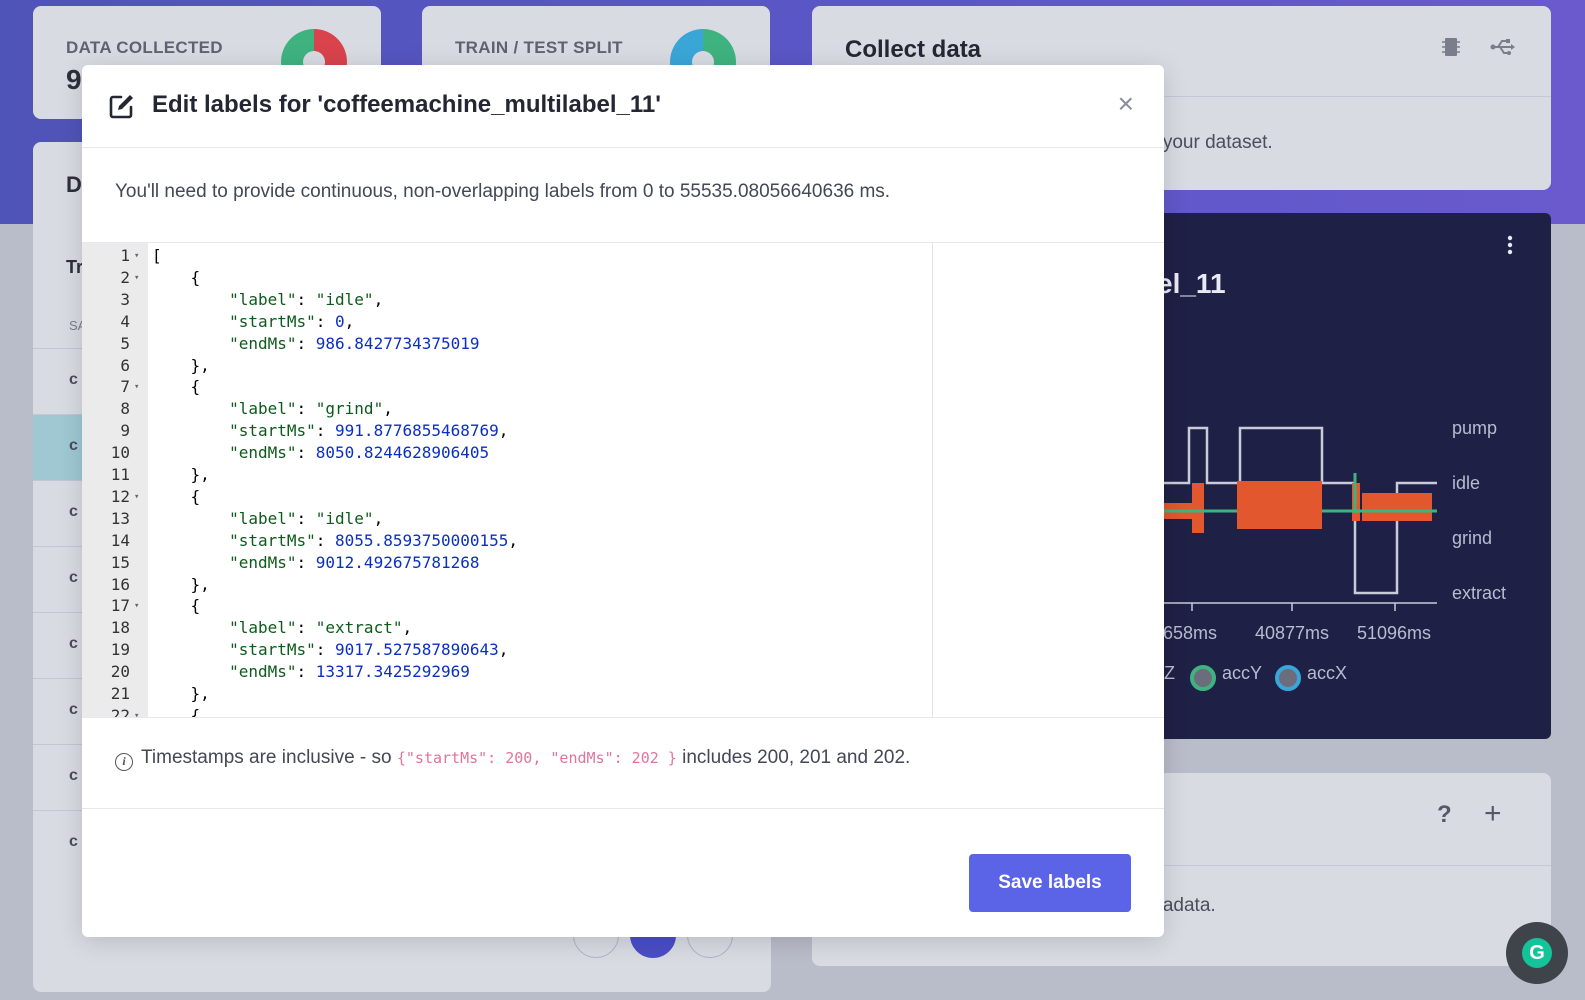  I want to click on line-number: 1, so click(125, 255).